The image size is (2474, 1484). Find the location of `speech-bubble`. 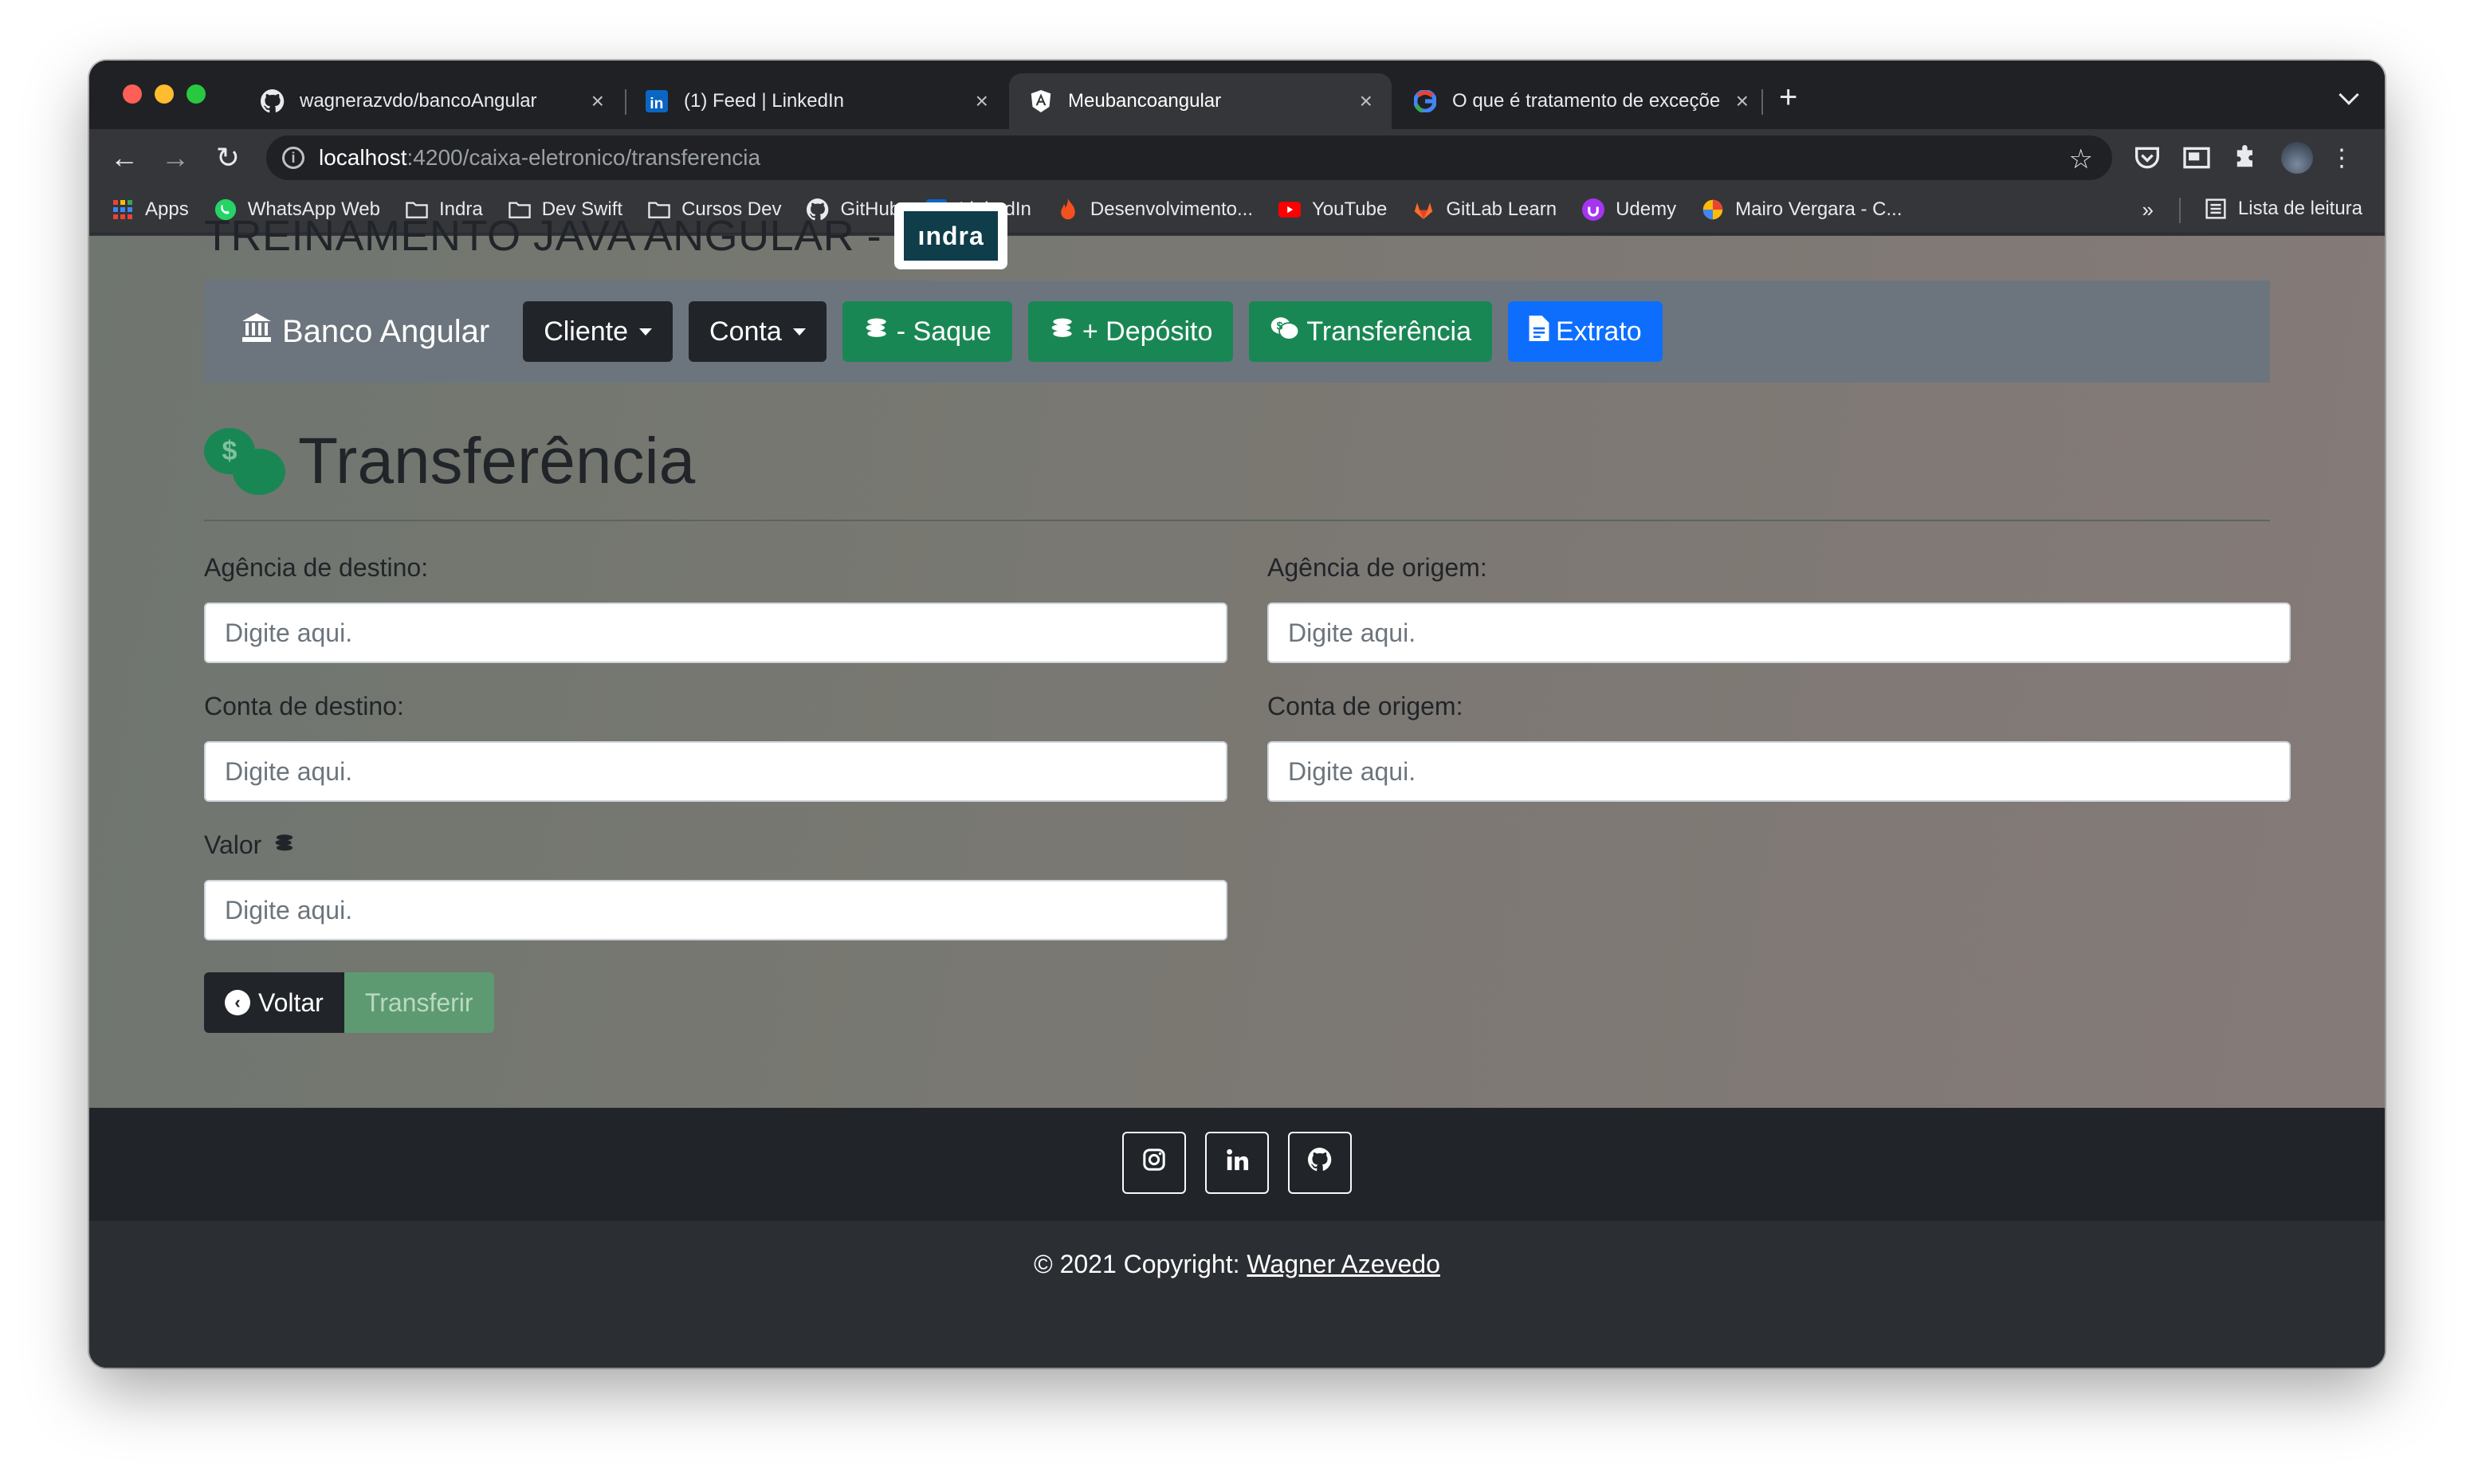

speech-bubble is located at coordinates (259, 472).